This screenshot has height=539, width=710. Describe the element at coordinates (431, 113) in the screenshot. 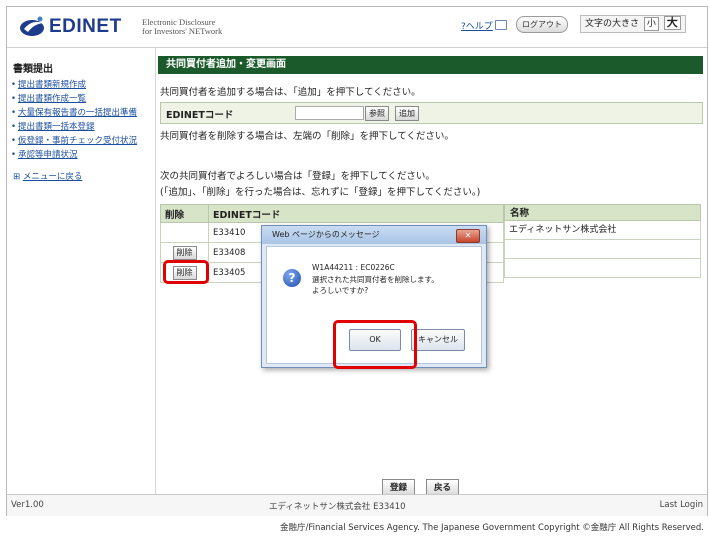

I see `code-input-row: EDINETコード 参照 追加` at that location.